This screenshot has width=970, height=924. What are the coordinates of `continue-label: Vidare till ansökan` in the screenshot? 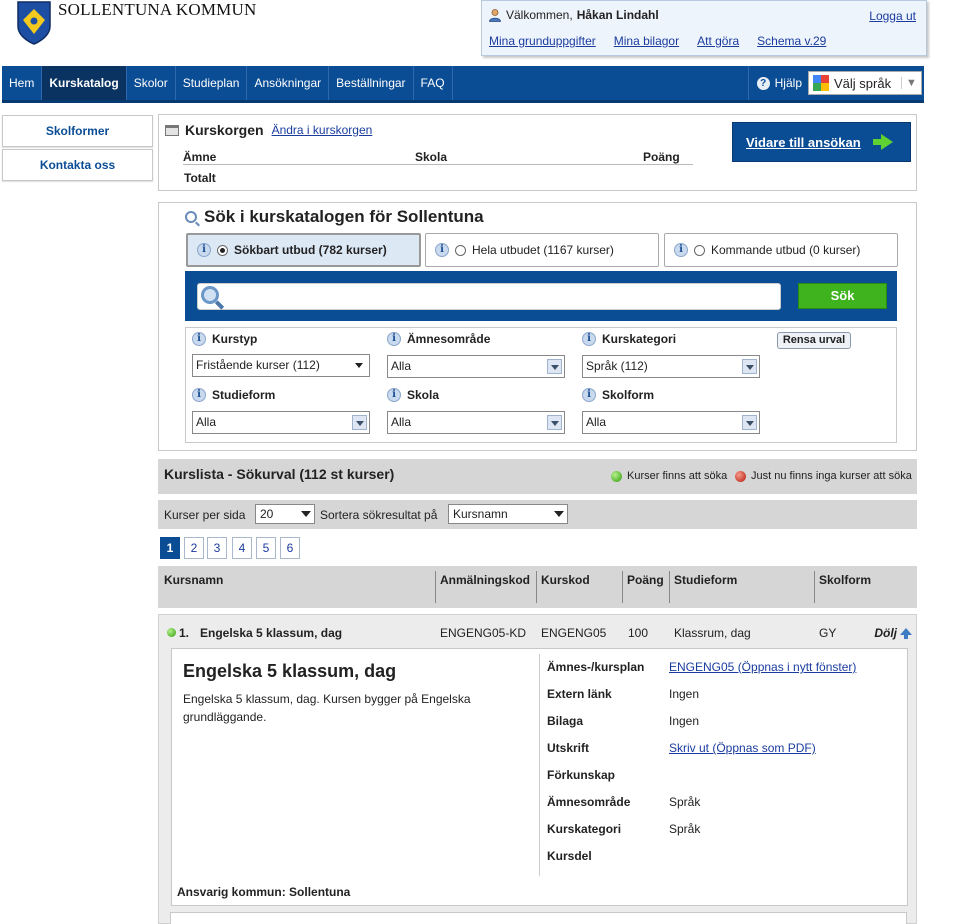 It's located at (803, 142).